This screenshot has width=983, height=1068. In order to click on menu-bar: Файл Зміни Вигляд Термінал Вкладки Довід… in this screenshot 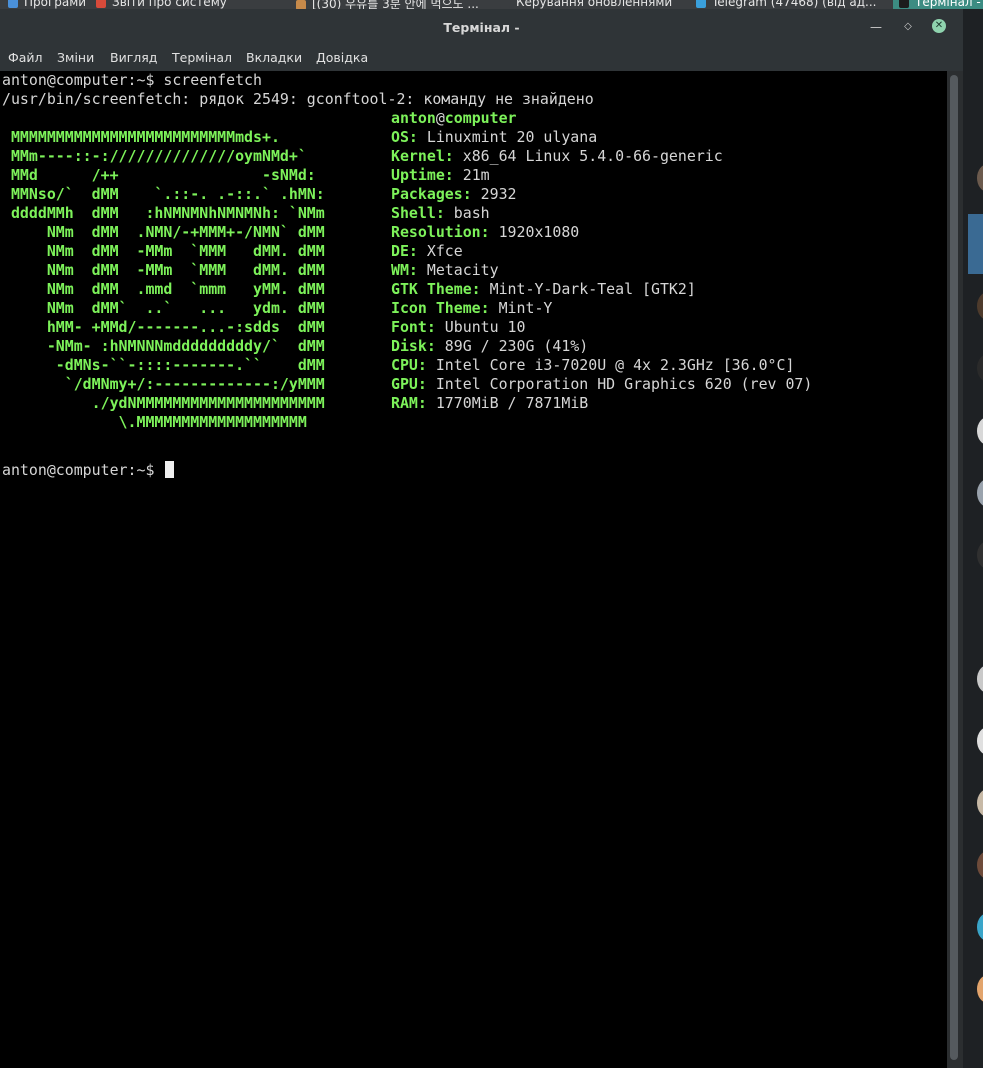, I will do `click(481, 59)`.